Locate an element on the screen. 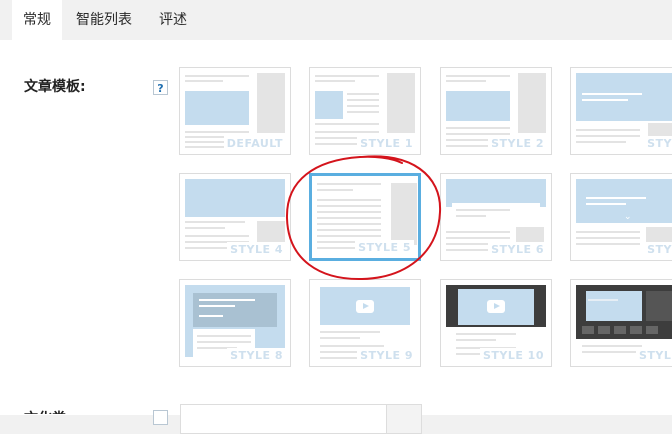  template-option-label: STYLE 1 is located at coordinates (386, 143).